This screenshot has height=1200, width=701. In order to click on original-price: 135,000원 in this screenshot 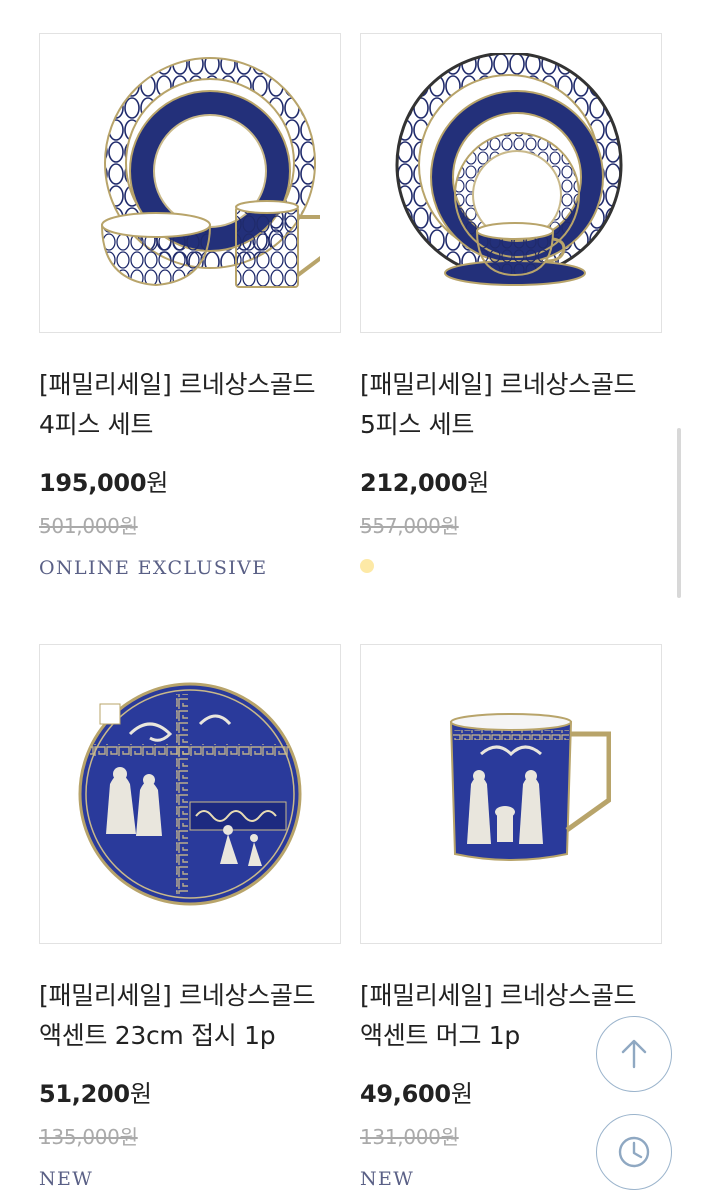, I will do `click(88, 1137)`.